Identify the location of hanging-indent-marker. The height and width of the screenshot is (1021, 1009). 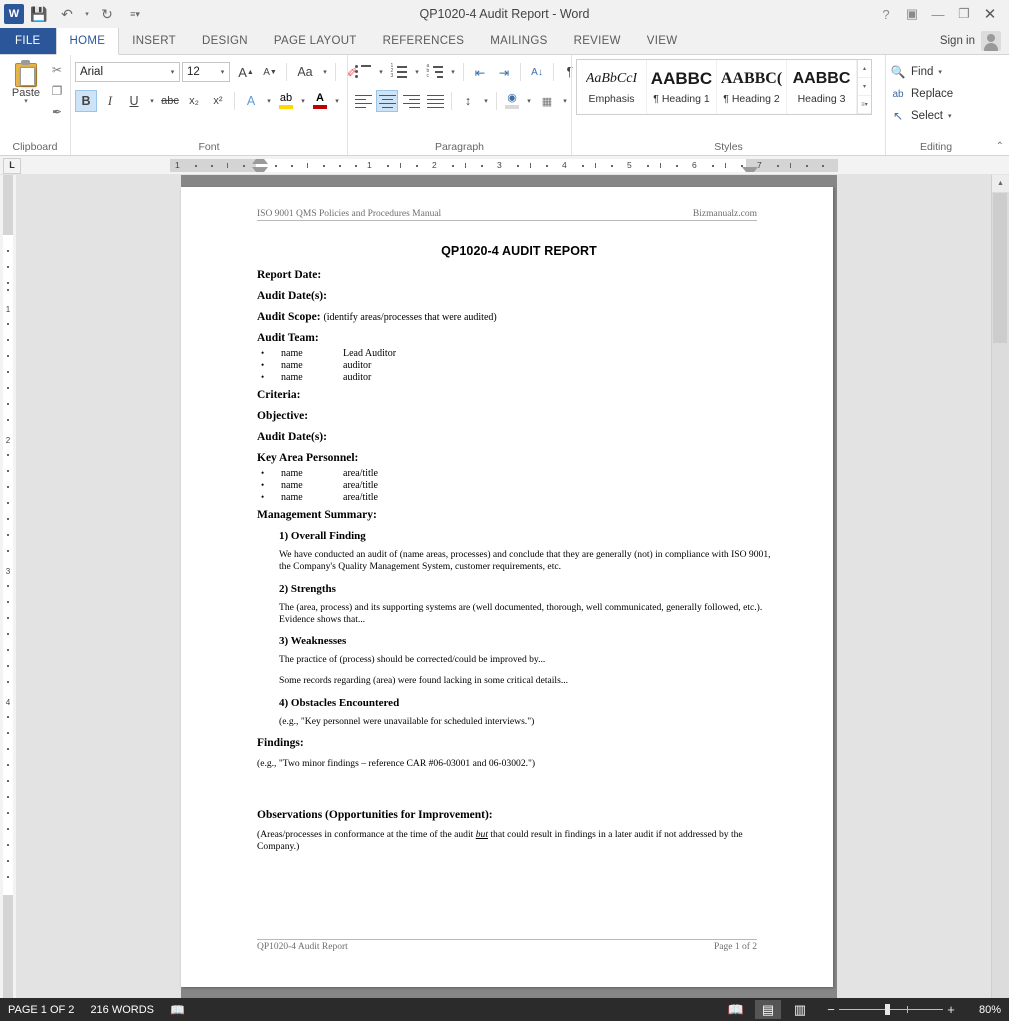
(260, 169).